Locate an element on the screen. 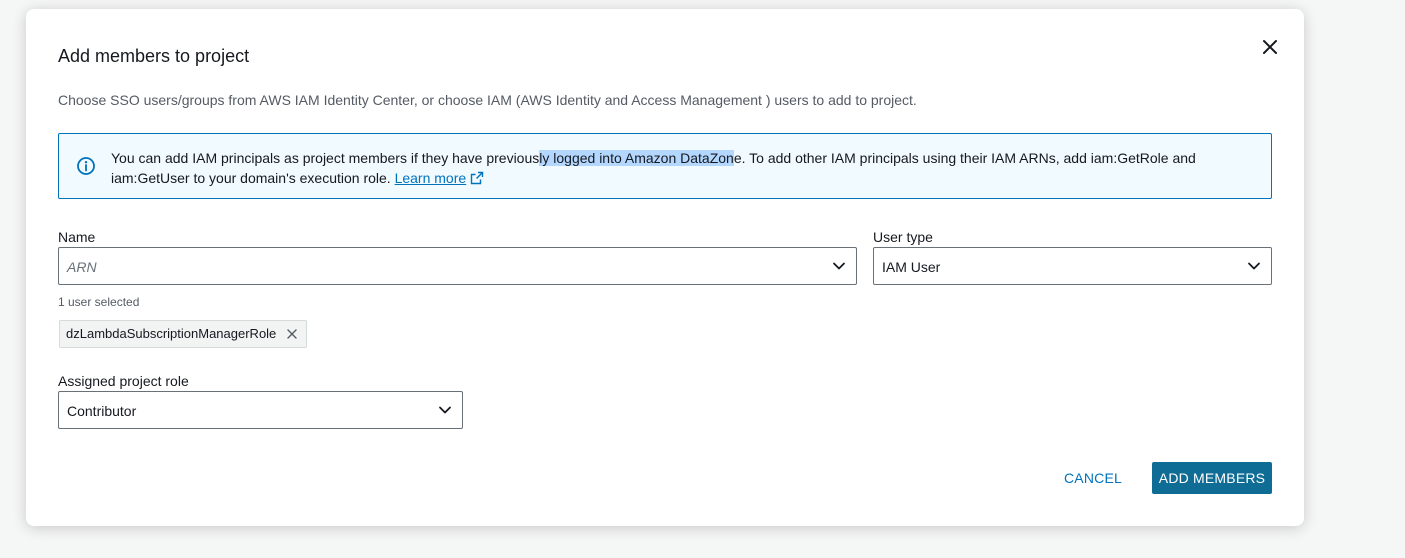 The width and height of the screenshot is (1405, 558). selection-count: 1 user selected is located at coordinates (99, 302).